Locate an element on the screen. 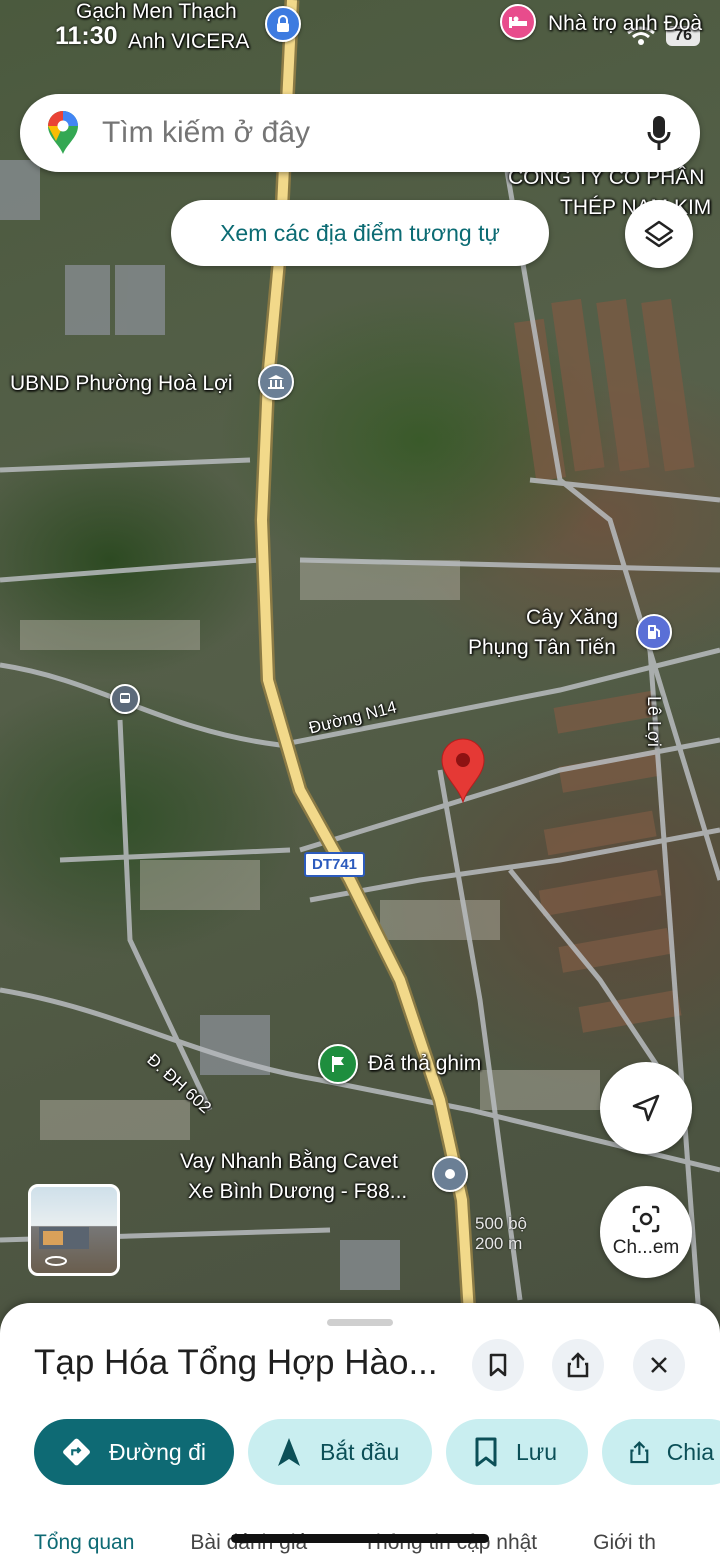 The width and height of the screenshot is (720, 1557). bookmark-icon is located at coordinates (498, 1365).